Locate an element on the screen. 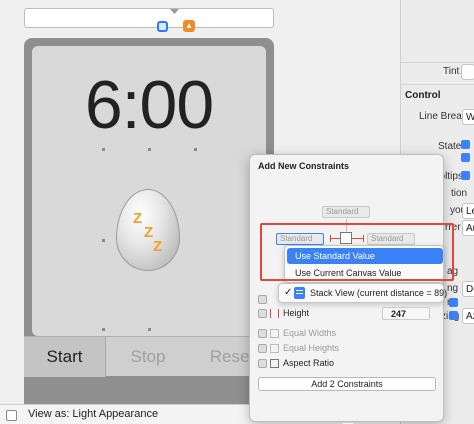 This screenshot has width=474, height=424. top-constraint-field: Standard is located at coordinates (346, 212).